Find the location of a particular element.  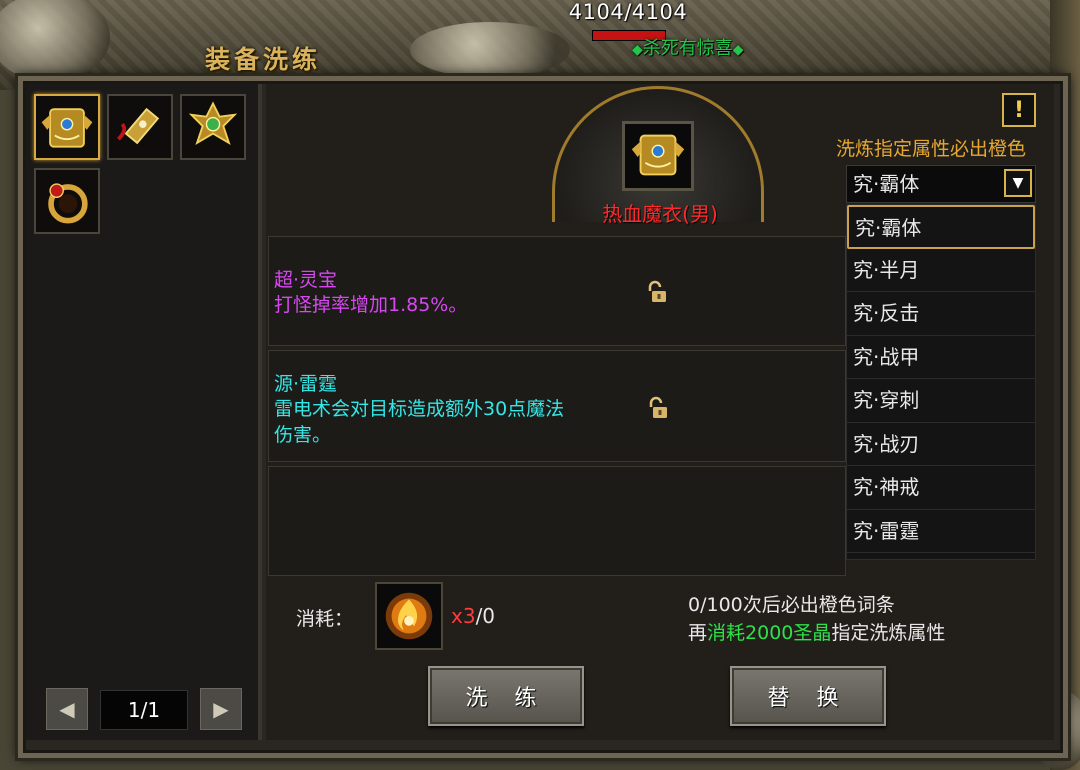

attribute-select-value: 究·霸体 is located at coordinates (886, 184).